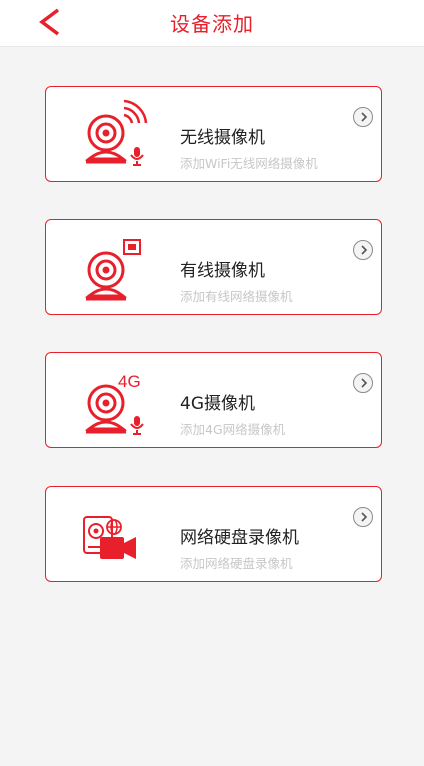 This screenshot has width=424, height=766. I want to click on device-option-4g-camera: 4G 4G摄像机 添加4G网络摄像机, so click(213, 400).